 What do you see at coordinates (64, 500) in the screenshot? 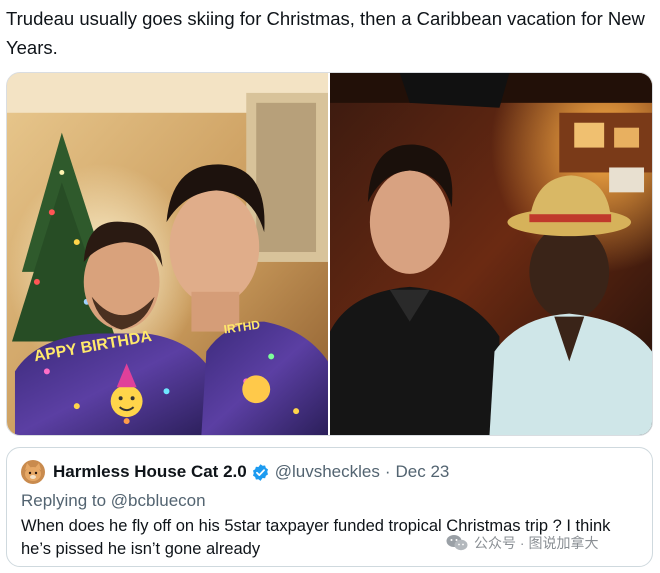
I see `replying-to-label: Replying to` at bounding box center [64, 500].